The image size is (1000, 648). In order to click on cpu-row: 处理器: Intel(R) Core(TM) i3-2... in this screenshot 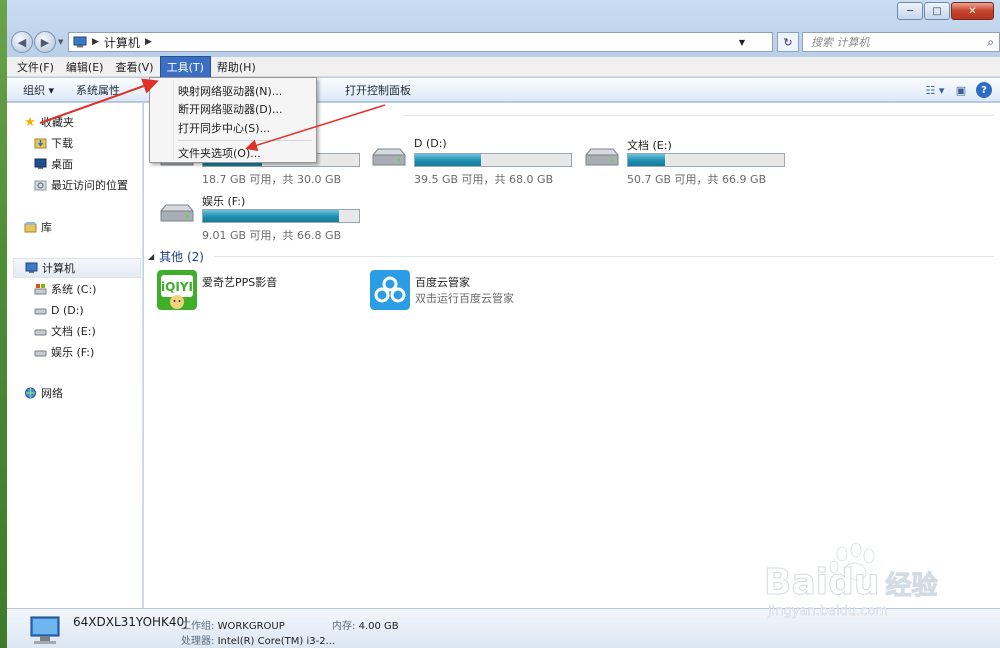, I will do `click(258, 639)`.